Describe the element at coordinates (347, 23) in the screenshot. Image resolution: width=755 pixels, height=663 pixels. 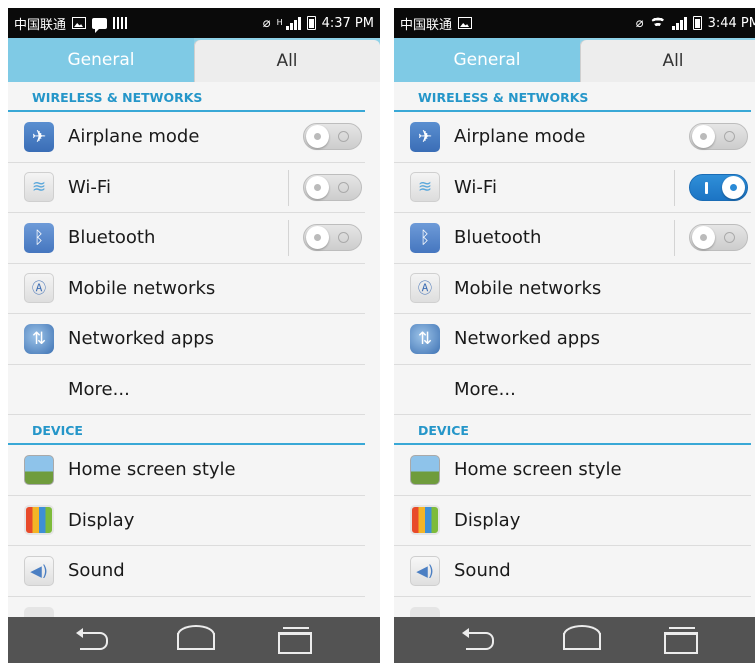
I see `clock: 4:37 PM` at that location.